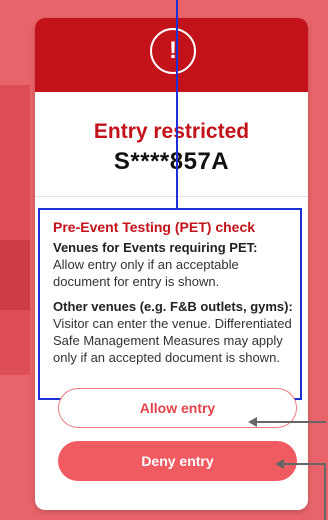  I want to click on dialog-title: Entry restricted, so click(171, 131).